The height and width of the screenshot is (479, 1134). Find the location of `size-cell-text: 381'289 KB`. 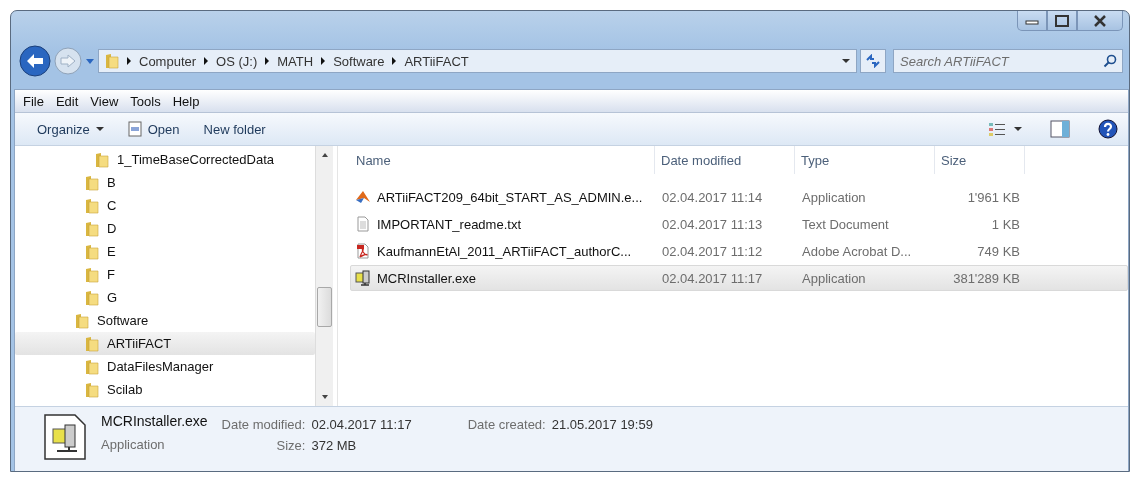

size-cell-text: 381'289 KB is located at coordinates (986, 278).